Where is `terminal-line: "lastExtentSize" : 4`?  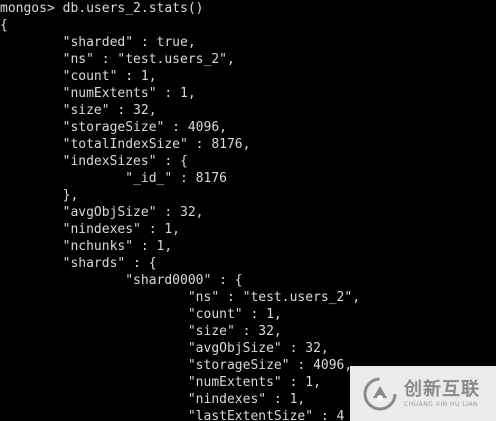 terminal-line: "lastExtentSize" : 4 is located at coordinates (172, 415).